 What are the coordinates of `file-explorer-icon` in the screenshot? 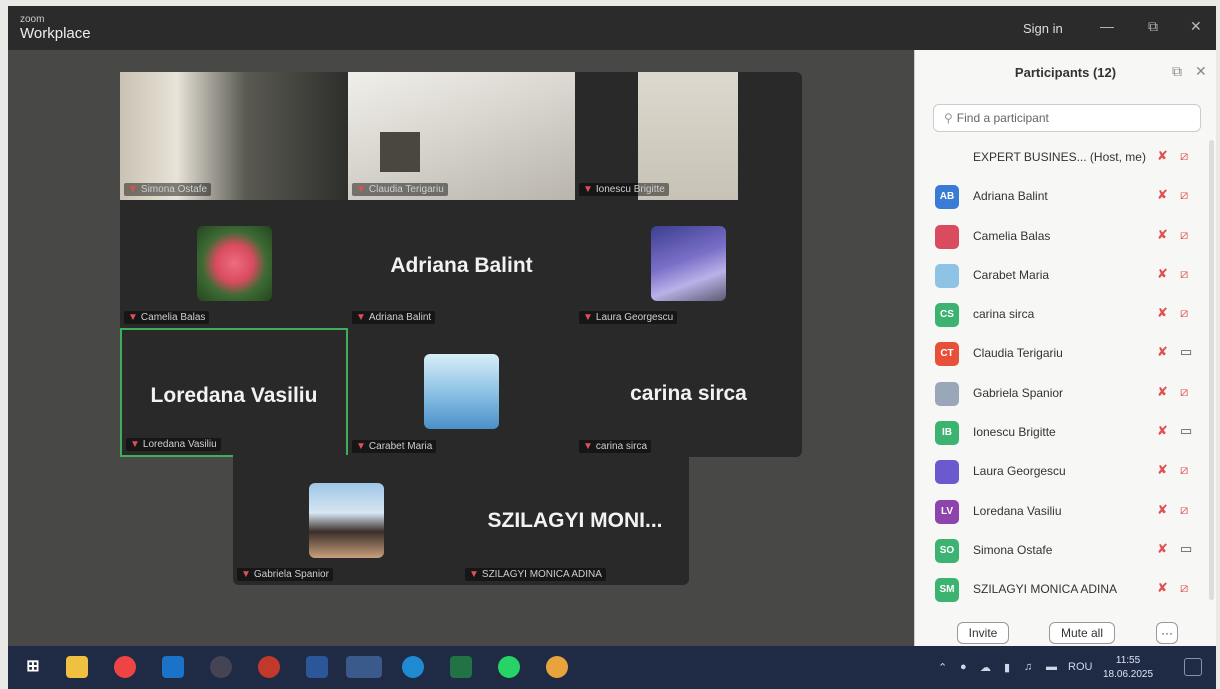 It's located at (77, 667).